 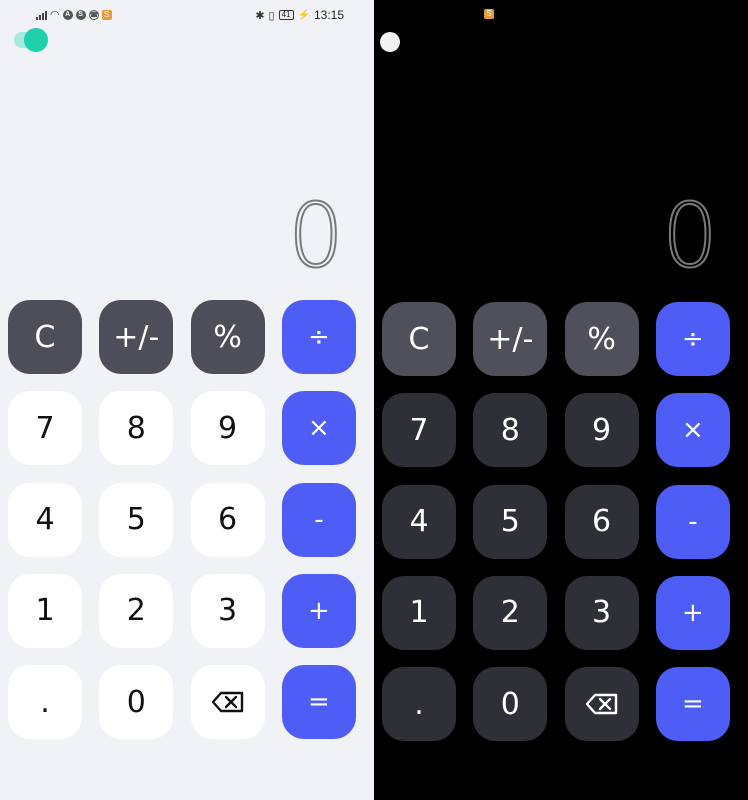 What do you see at coordinates (286, 15) in the screenshot?
I see `battery-level: 41` at bounding box center [286, 15].